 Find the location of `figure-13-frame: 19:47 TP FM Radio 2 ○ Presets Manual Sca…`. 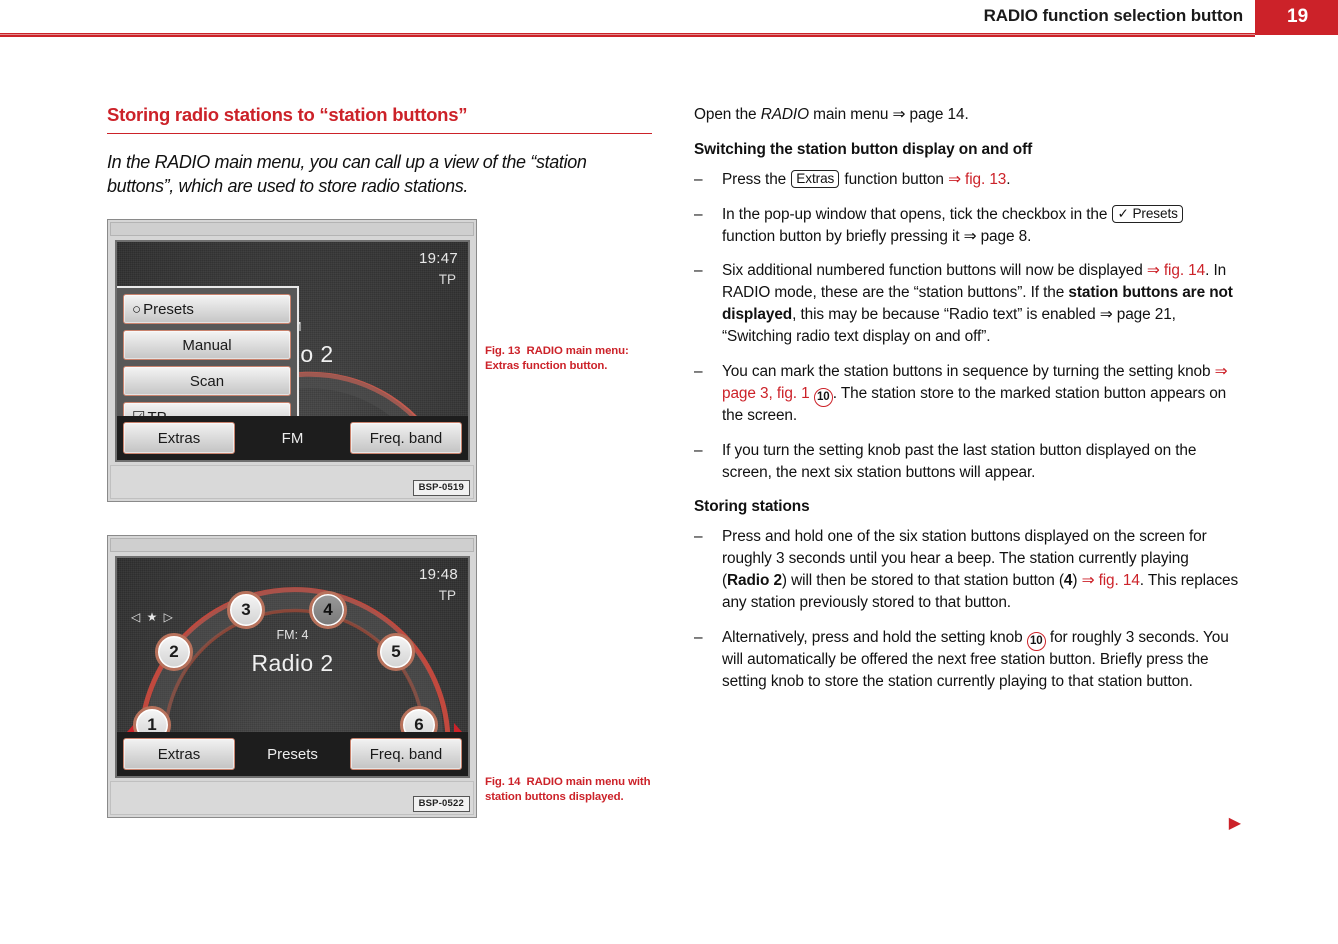

figure-13-frame: 19:47 TP FM Radio 2 ○ Presets Manual Sca… is located at coordinates (292, 360).